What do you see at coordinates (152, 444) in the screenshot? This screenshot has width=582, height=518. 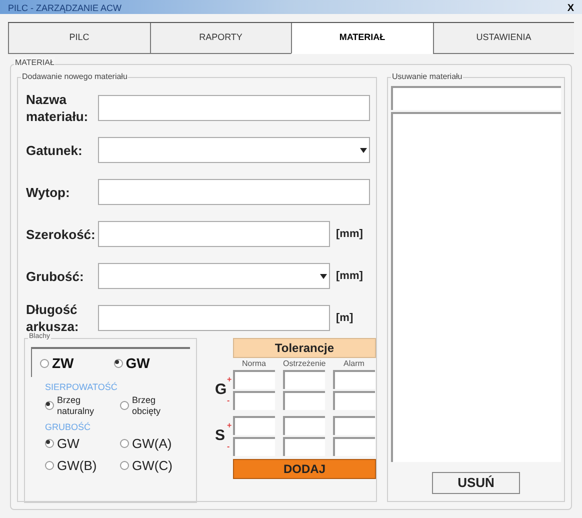 I see `radio-label: GW(A)` at bounding box center [152, 444].